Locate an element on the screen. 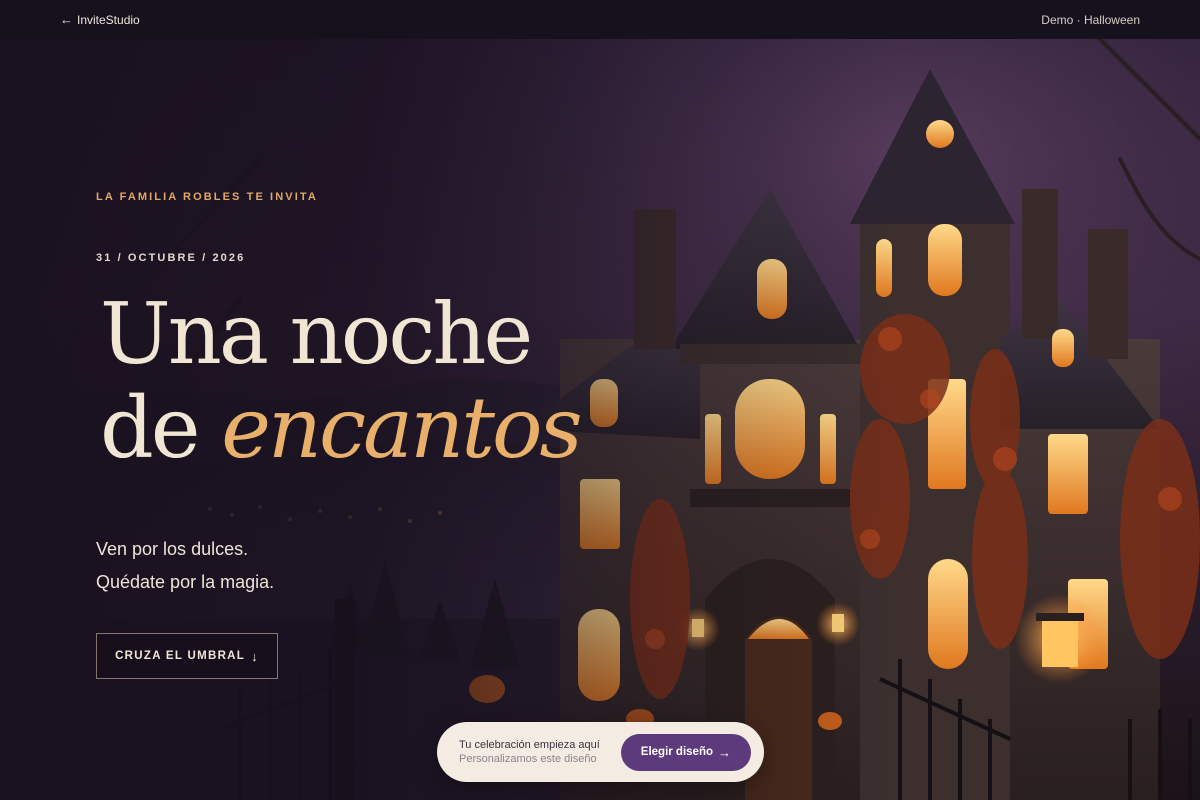  headline-line-1: Una noche is located at coordinates (316, 334).